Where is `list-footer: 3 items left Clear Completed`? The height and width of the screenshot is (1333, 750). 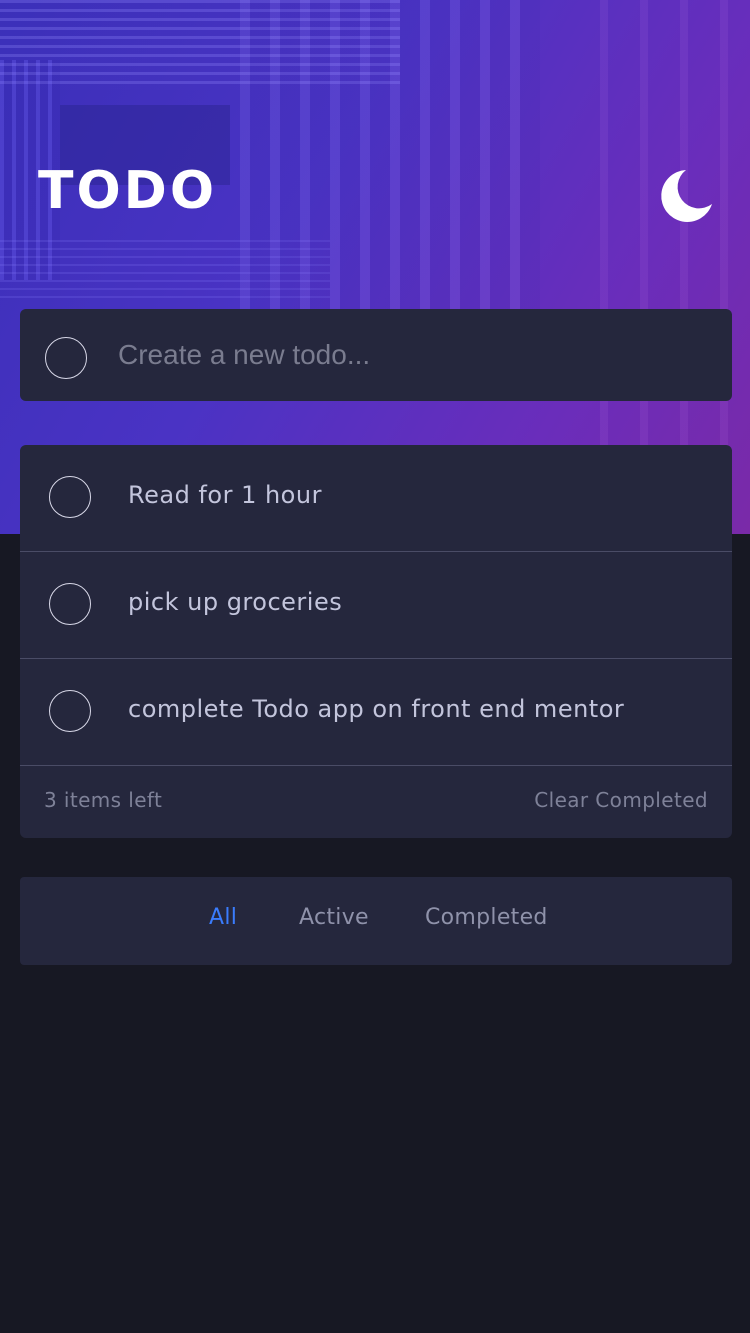 list-footer: 3 items left Clear Completed is located at coordinates (376, 802).